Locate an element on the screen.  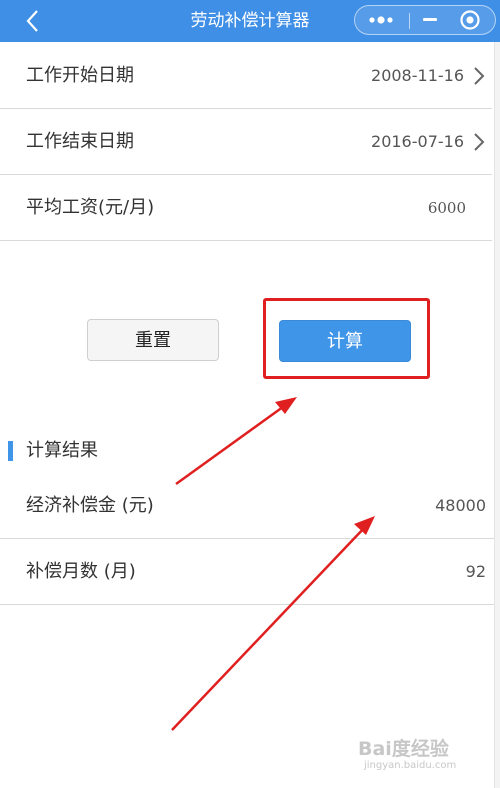
compensation-amount-value: 48000 is located at coordinates (460, 505).